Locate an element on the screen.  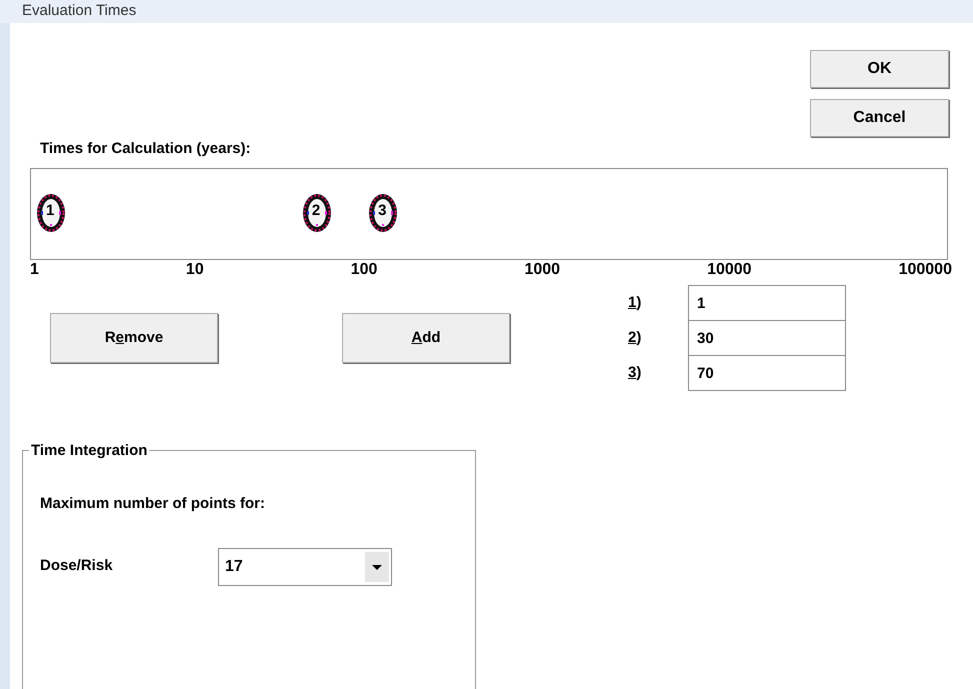
axis-tick-label: 100 is located at coordinates (364, 270).